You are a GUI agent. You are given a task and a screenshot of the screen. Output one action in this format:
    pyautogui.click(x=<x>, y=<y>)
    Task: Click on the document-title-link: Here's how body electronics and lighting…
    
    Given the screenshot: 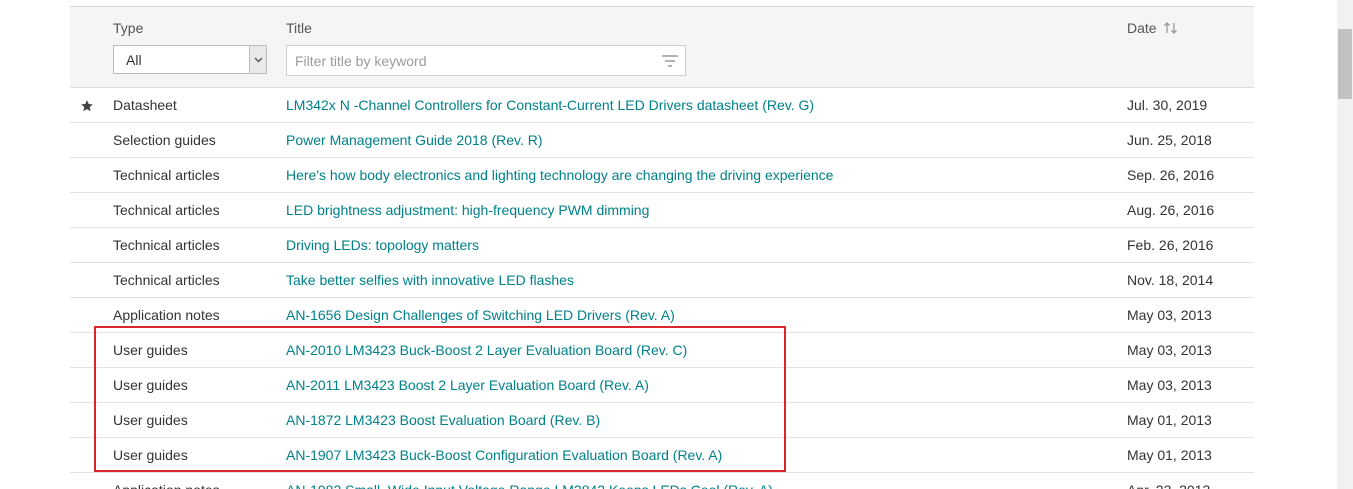 What is the action you would take?
    pyautogui.click(x=559, y=175)
    